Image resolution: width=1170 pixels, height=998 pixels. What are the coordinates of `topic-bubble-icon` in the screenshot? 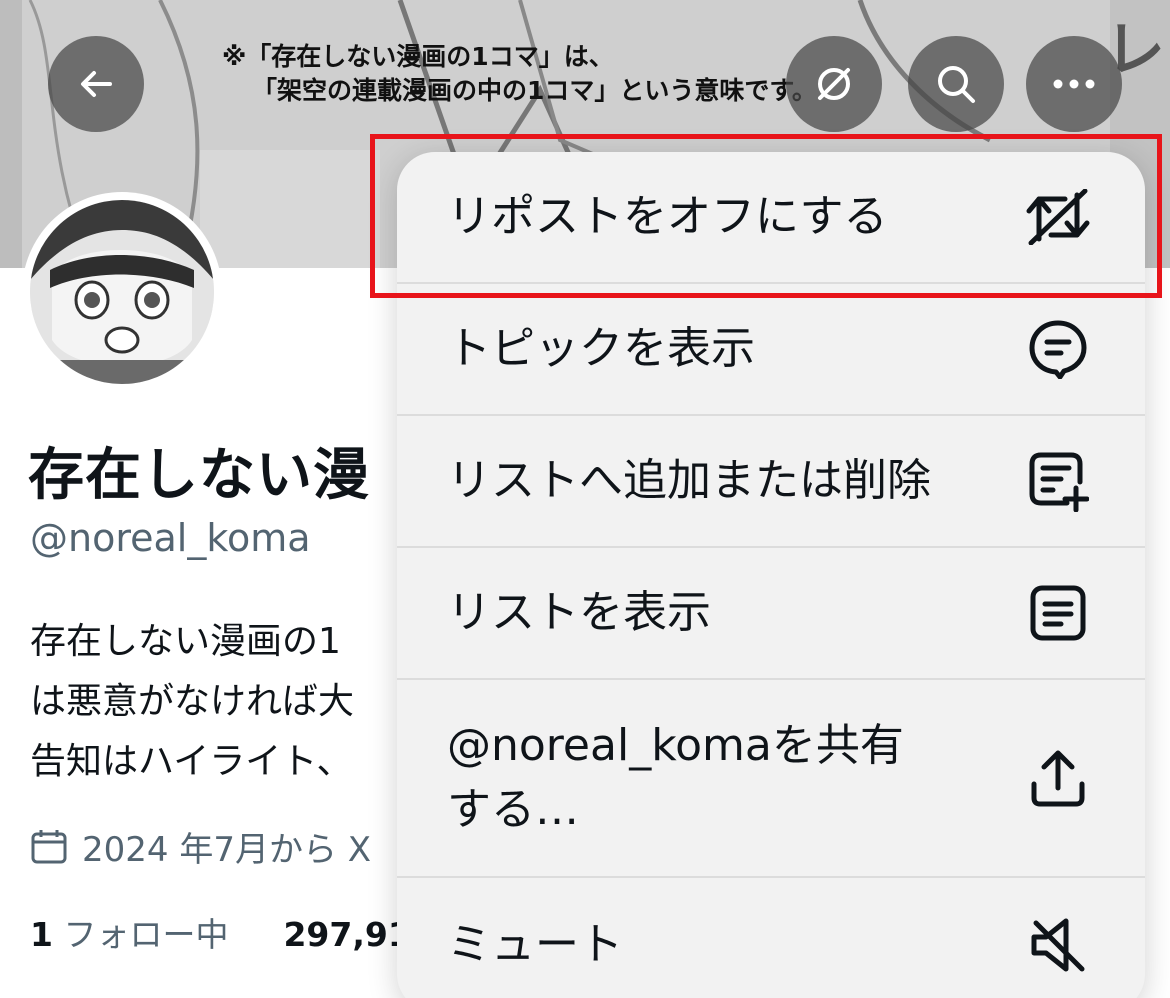 It's located at (1058, 349).